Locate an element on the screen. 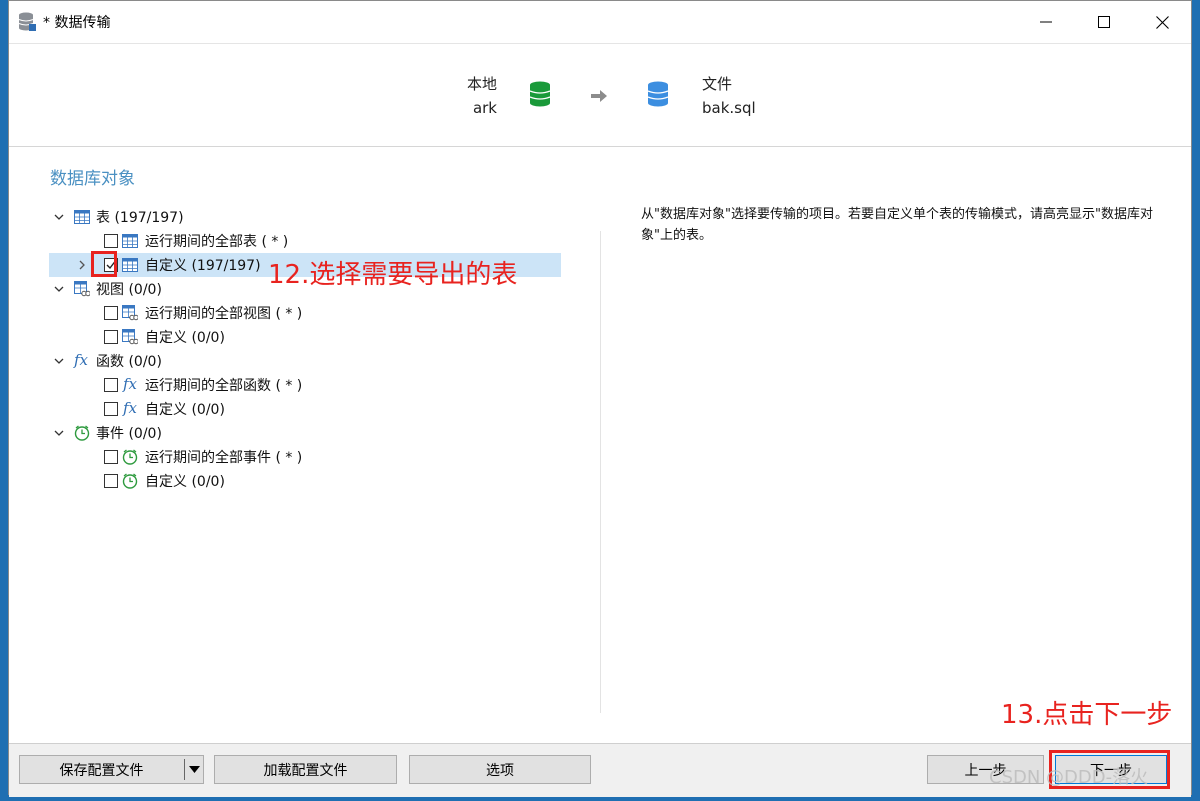 This screenshot has height=801, width=1200. tree-item-events-runtime-all: 运行期间的全部事件 ( * ) is located at coordinates (199, 457).